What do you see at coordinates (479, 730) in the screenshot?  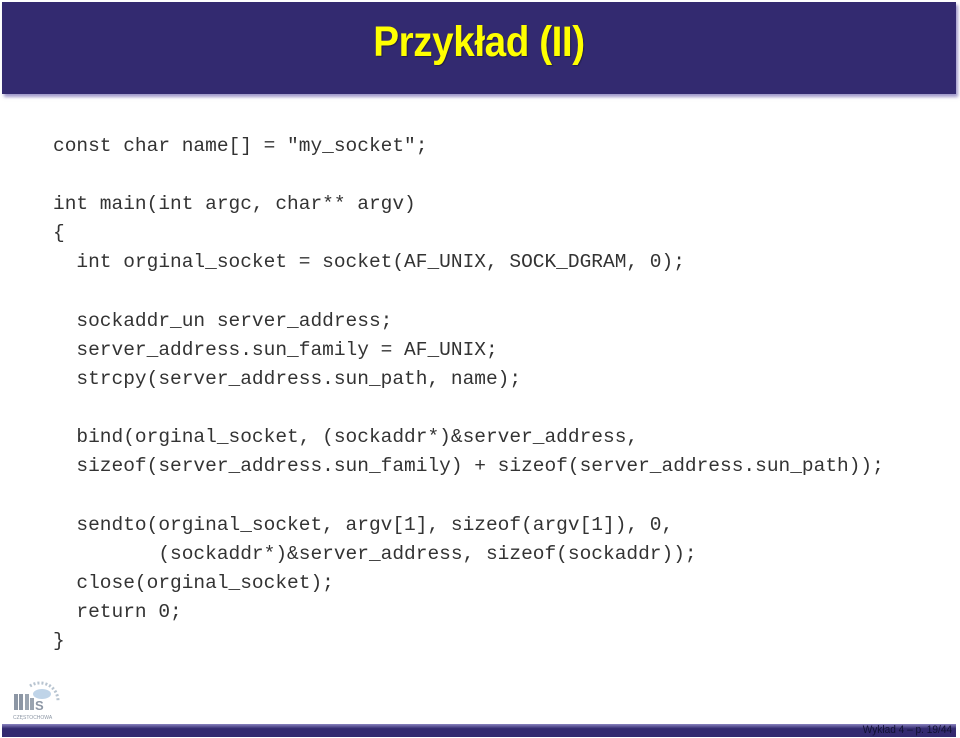 I see `slide-footer: Wykład 4 – p. 19/44` at bounding box center [479, 730].